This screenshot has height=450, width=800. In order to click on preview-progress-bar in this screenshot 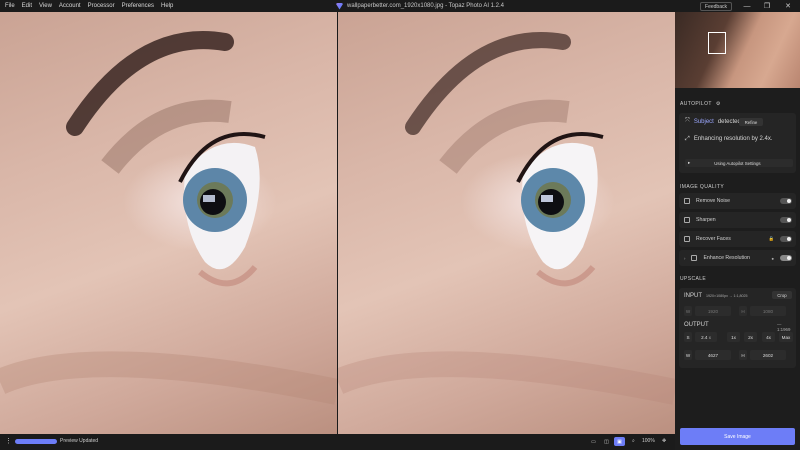, I will do `click(36, 441)`.